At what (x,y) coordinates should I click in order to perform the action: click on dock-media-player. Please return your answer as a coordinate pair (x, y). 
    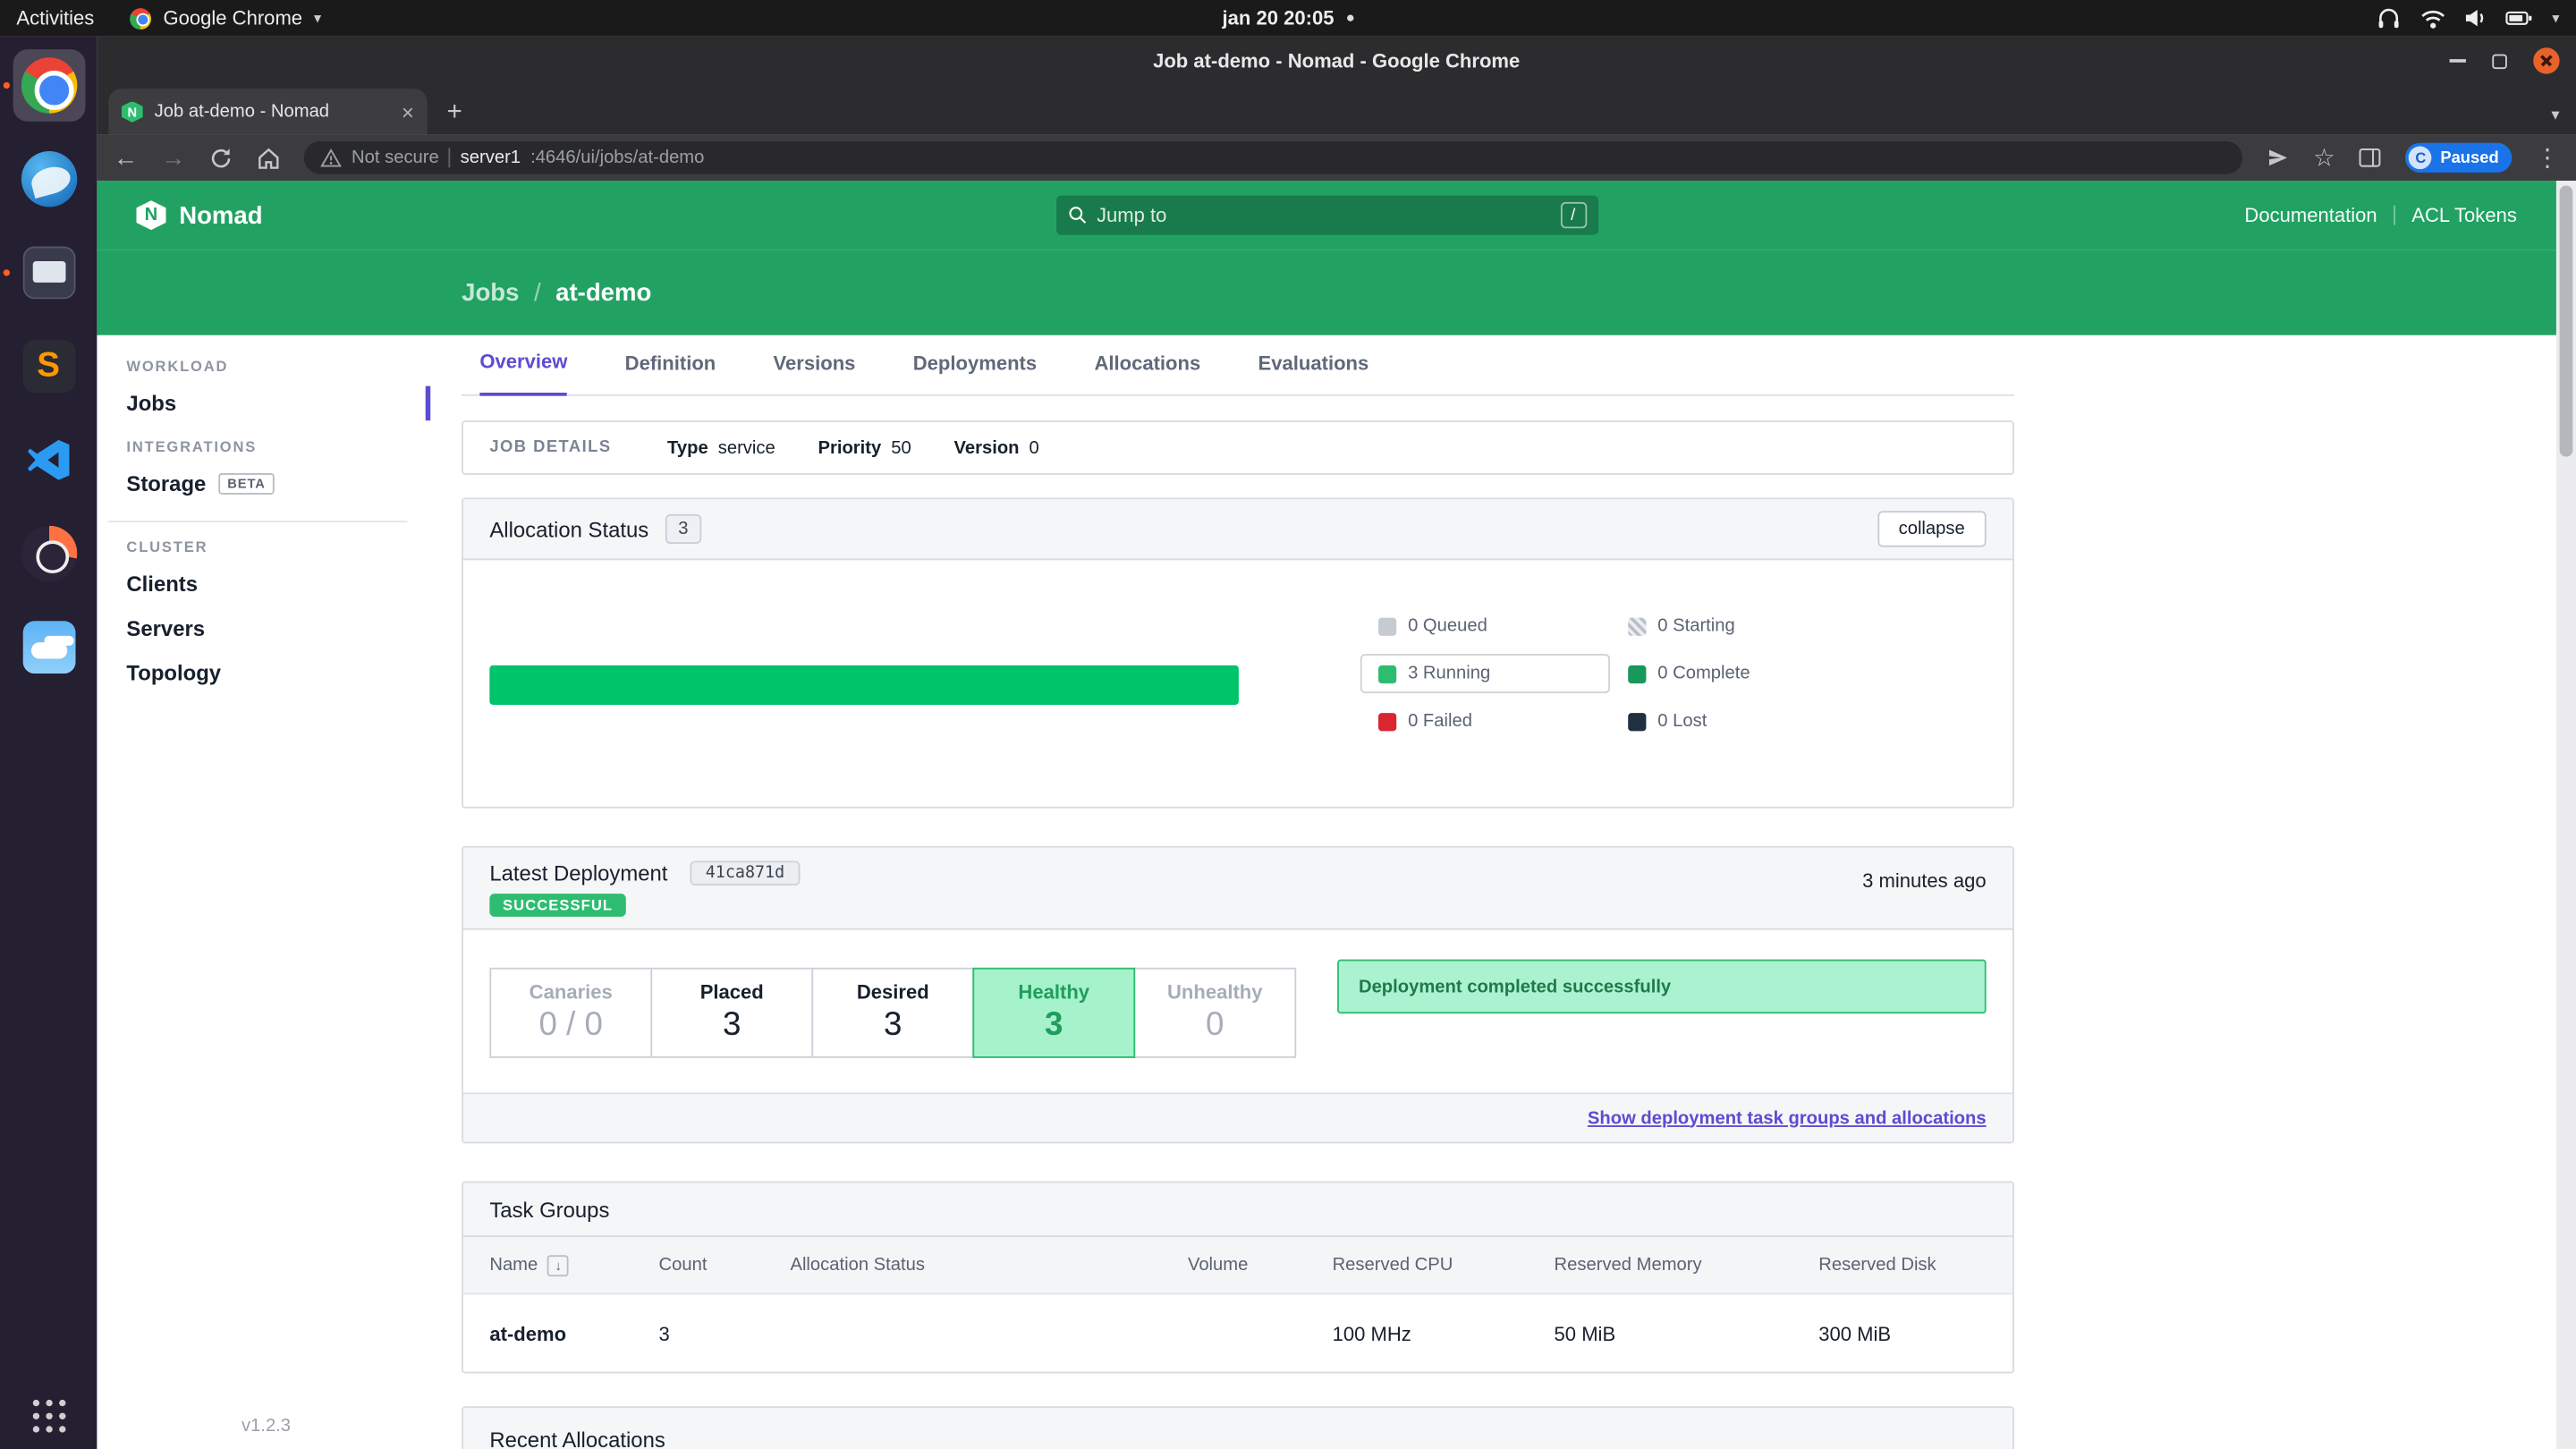
    Looking at the image, I should click on (49, 554).